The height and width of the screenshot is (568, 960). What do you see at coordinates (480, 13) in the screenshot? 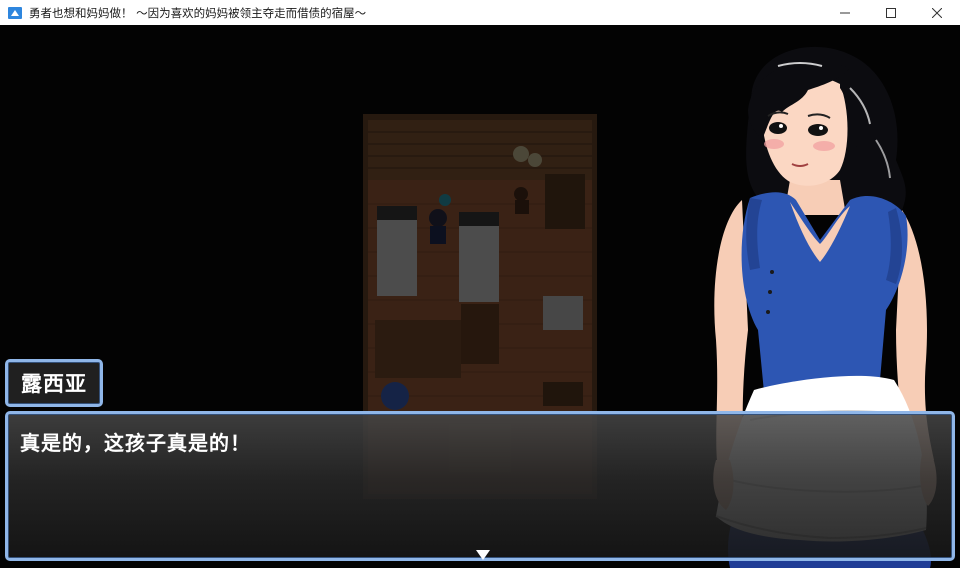
I see `title-bar: 勇者也想和妈妈做！ ～因为喜欢的妈妈被领主夺走而借债的宿屋～` at bounding box center [480, 13].